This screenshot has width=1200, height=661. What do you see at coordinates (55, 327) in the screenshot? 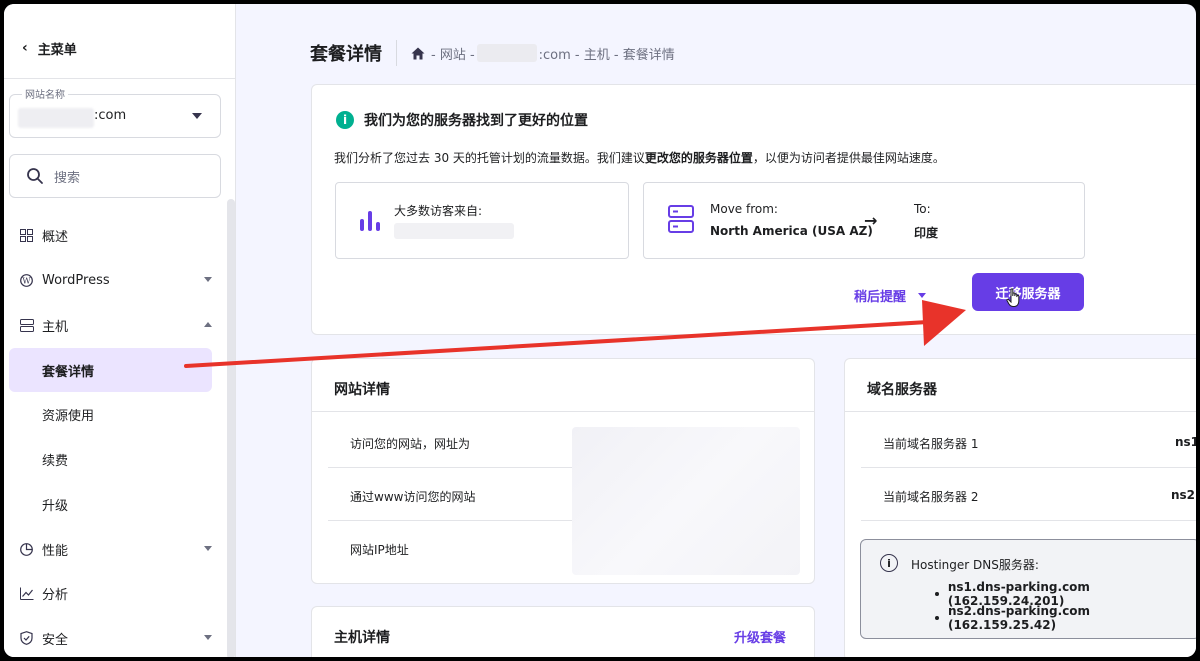
I see `sidebar-item-label: 主机` at bounding box center [55, 327].